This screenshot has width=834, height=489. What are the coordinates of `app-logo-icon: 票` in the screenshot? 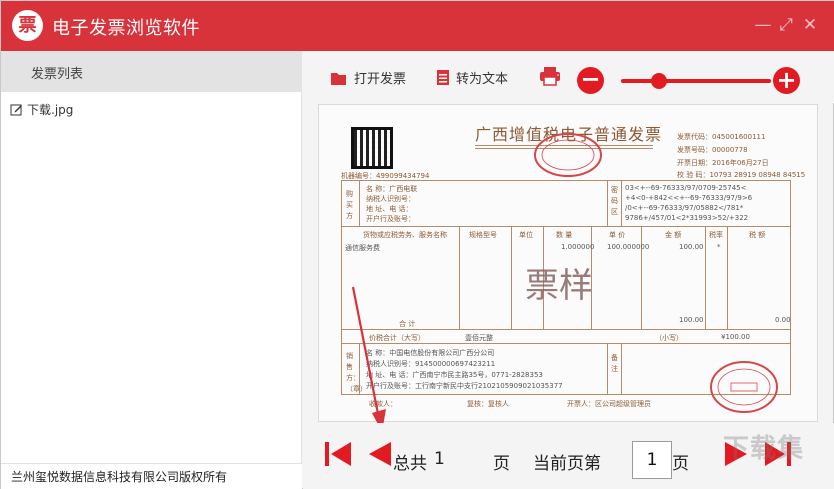 It's located at (27, 25).